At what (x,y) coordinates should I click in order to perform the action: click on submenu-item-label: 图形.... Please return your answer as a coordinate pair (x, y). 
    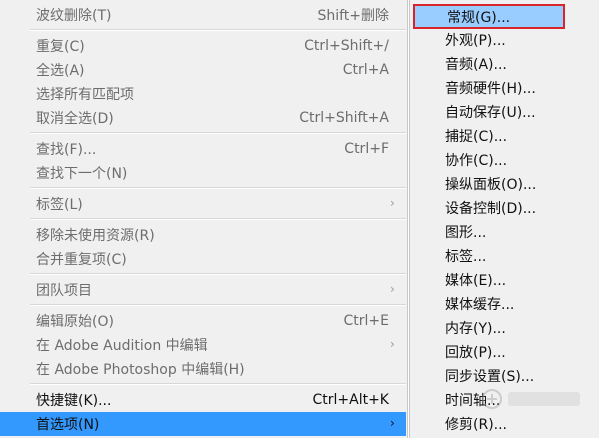
    Looking at the image, I should click on (466, 233).